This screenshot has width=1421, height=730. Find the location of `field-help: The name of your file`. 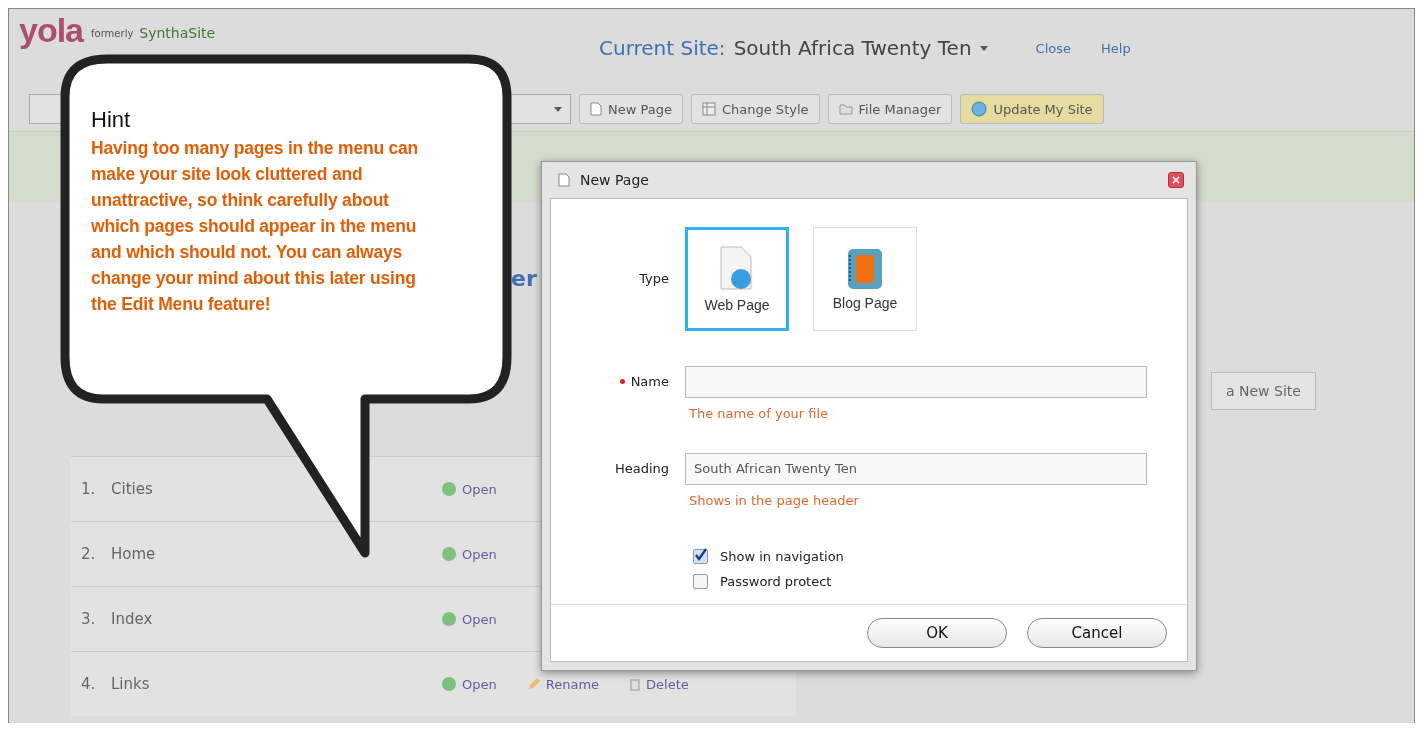

field-help: The name of your file is located at coordinates (759, 414).